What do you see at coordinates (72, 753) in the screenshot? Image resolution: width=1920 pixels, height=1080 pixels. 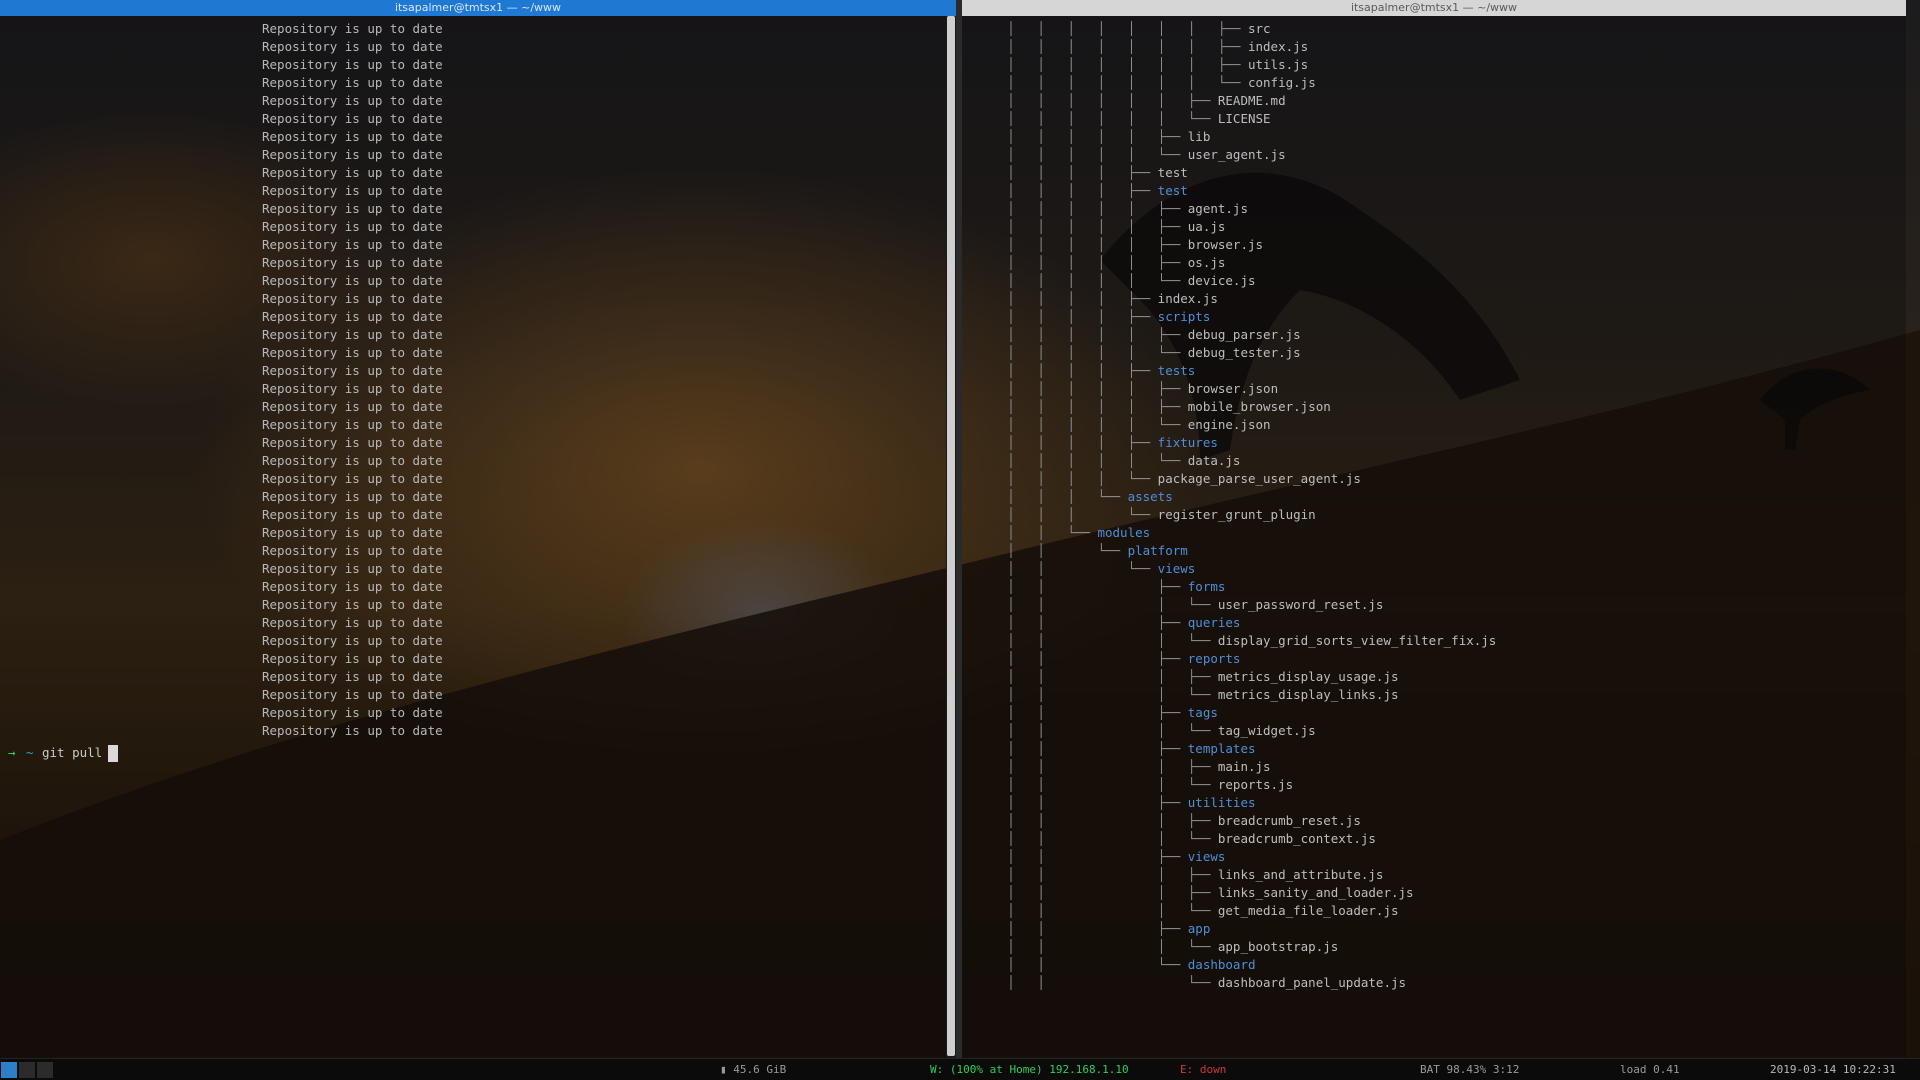 I see `prompt-command: git pull` at bounding box center [72, 753].